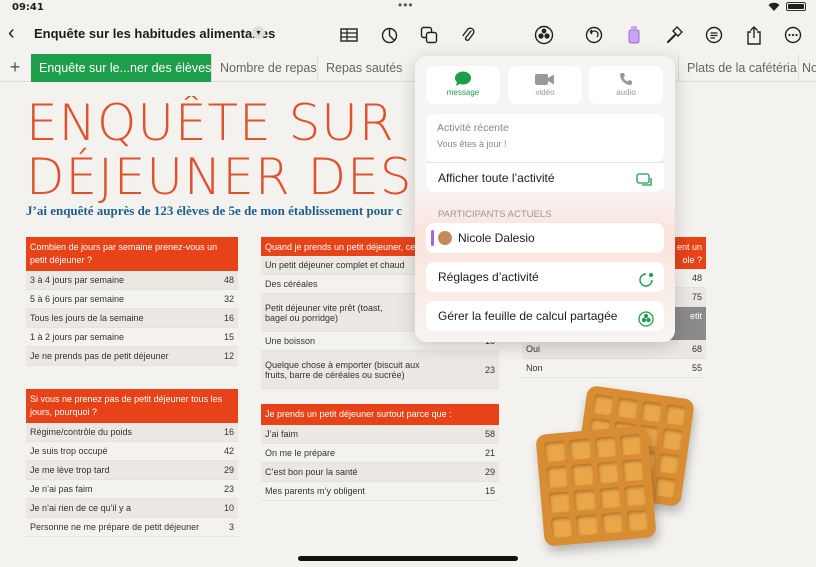  I want to click on table-row: 1 à 2 jours par semaine 15, so click(132, 337).